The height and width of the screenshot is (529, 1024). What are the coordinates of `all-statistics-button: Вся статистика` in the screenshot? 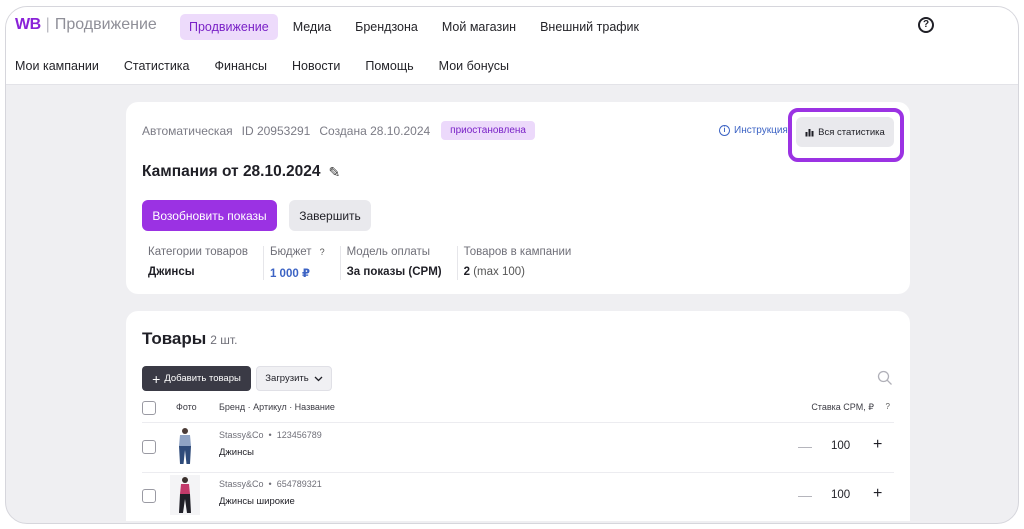 It's located at (845, 132).